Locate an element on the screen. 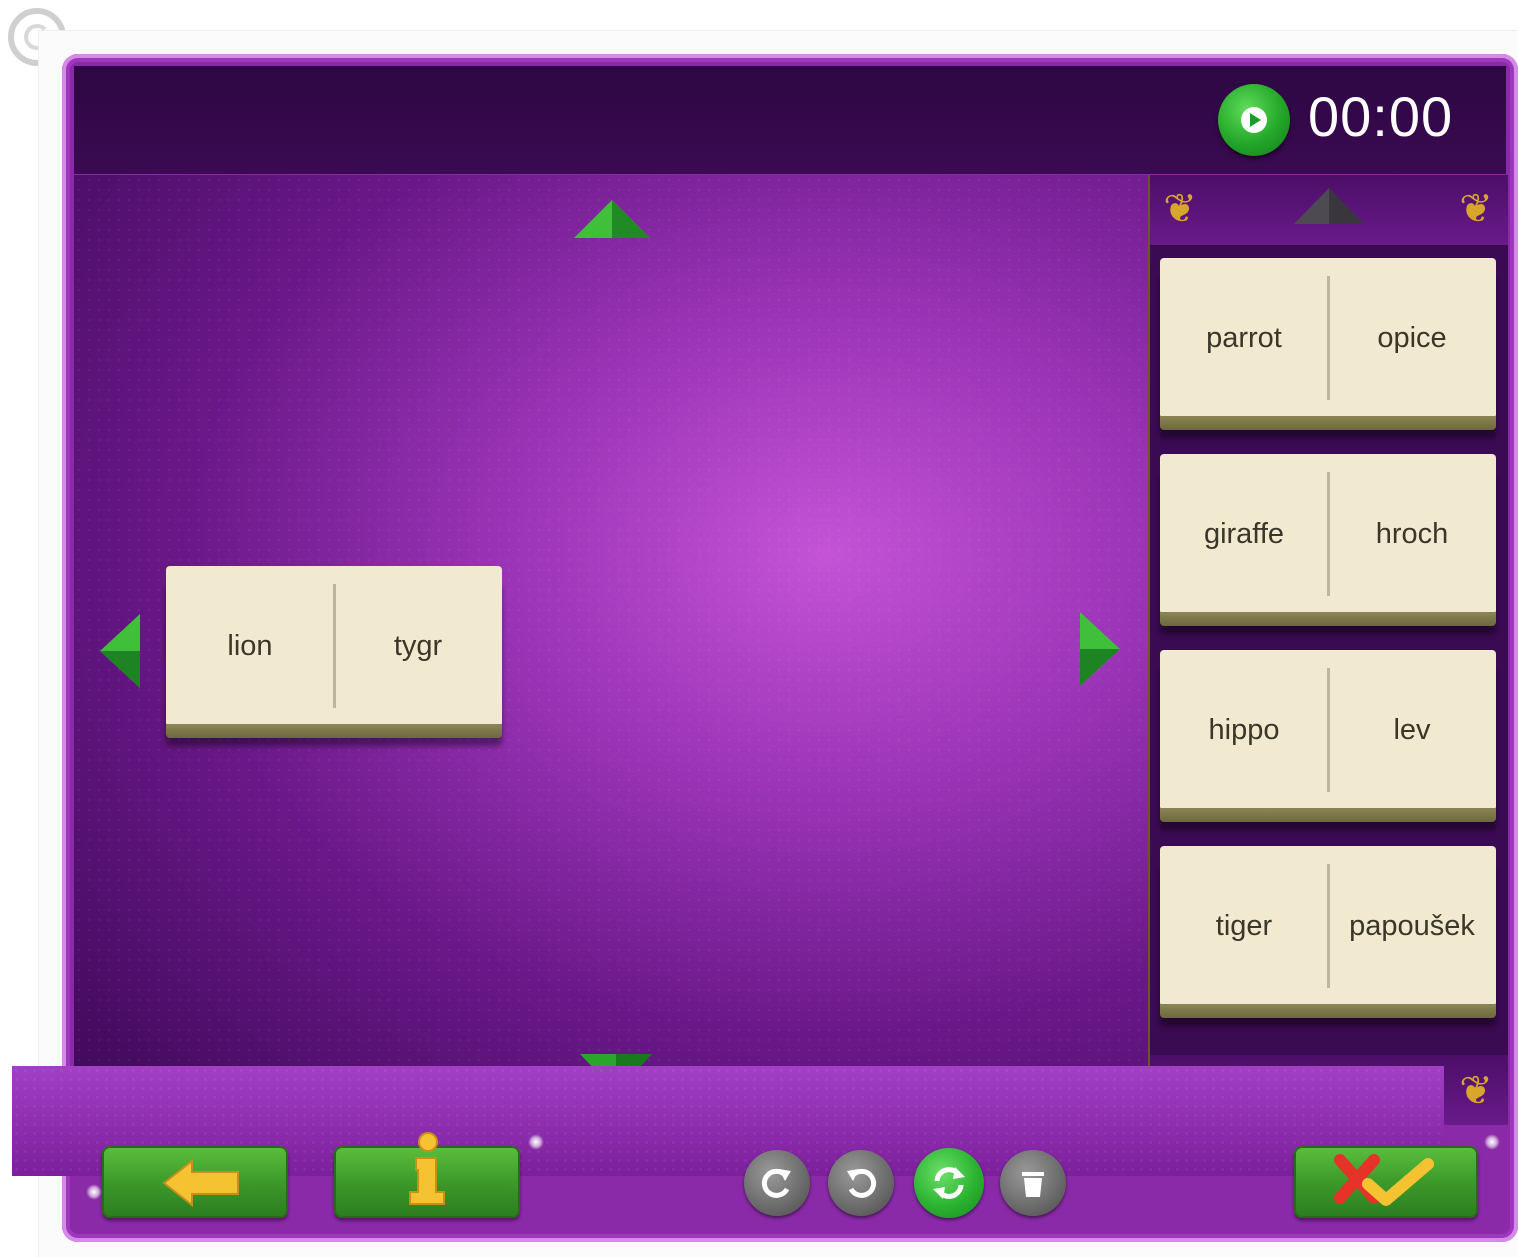 This screenshot has width=1518, height=1257. check-cross-icon is located at coordinates (1384, 1180).